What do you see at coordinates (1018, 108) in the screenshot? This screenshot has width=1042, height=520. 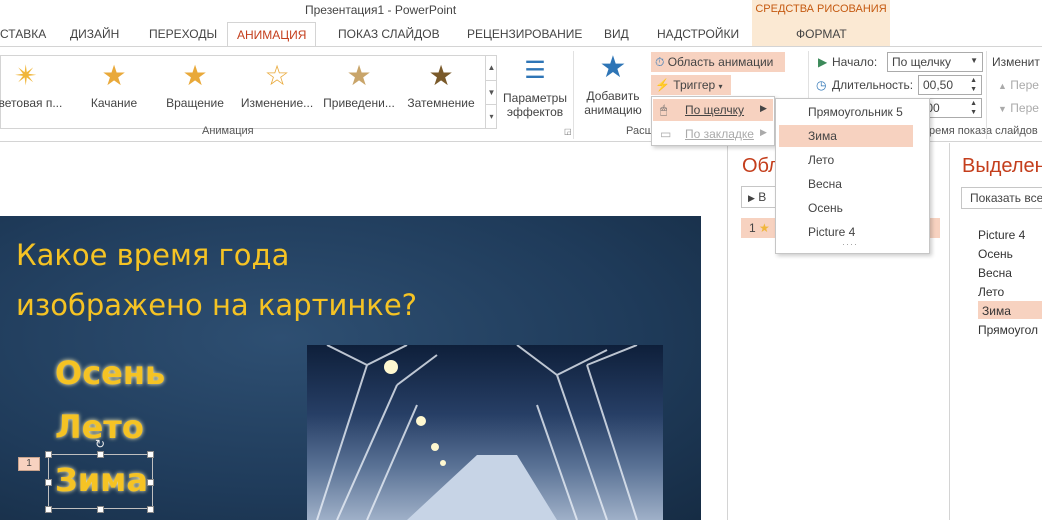 I see `move-later-button: ▼ Пере` at bounding box center [1018, 108].